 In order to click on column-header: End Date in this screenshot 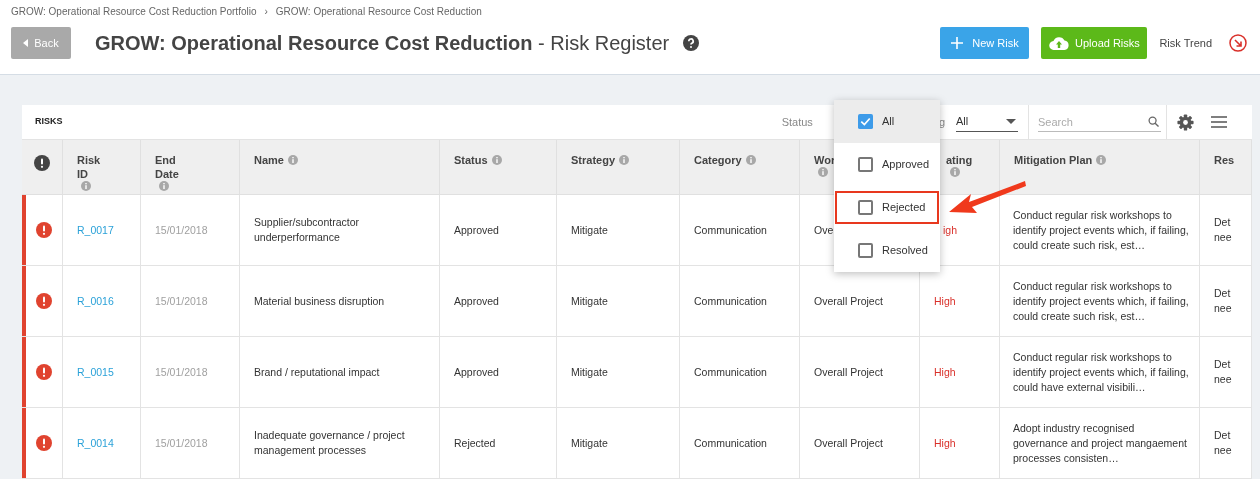, I will do `click(173, 167)`.